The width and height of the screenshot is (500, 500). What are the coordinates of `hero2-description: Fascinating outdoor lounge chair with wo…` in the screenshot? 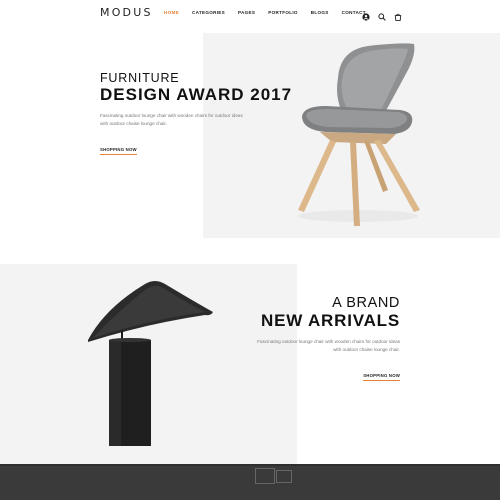 It's located at (305, 346).